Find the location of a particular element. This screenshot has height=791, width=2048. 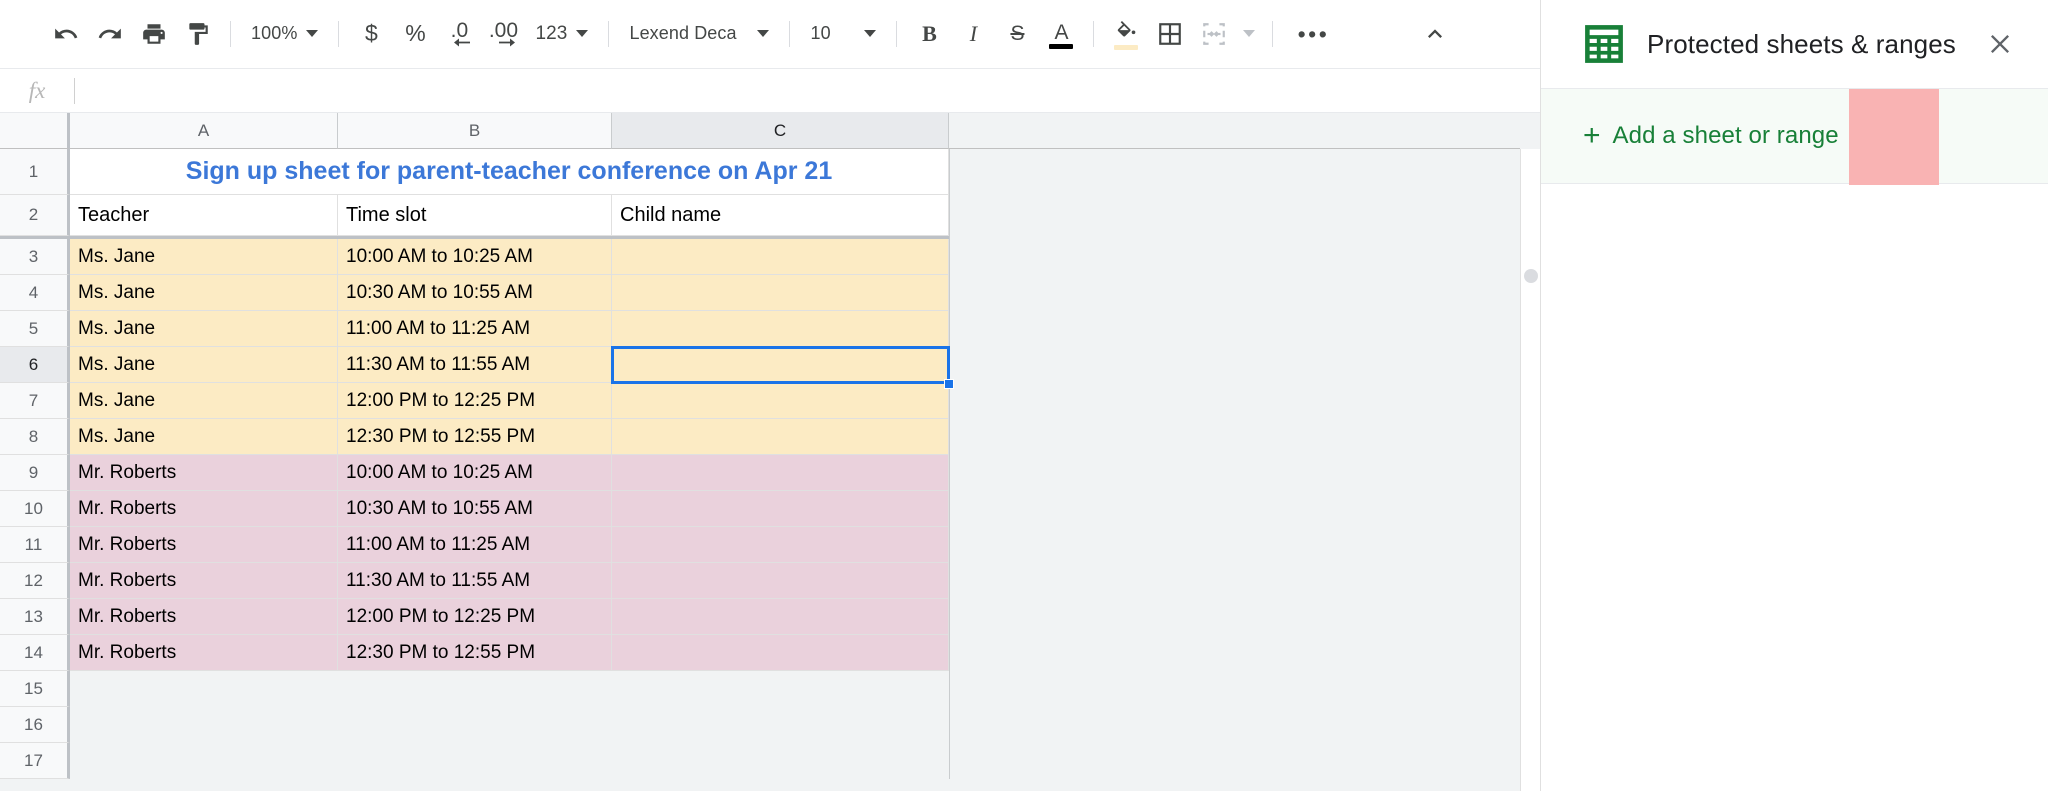

cell-c9 is located at coordinates (780, 473).